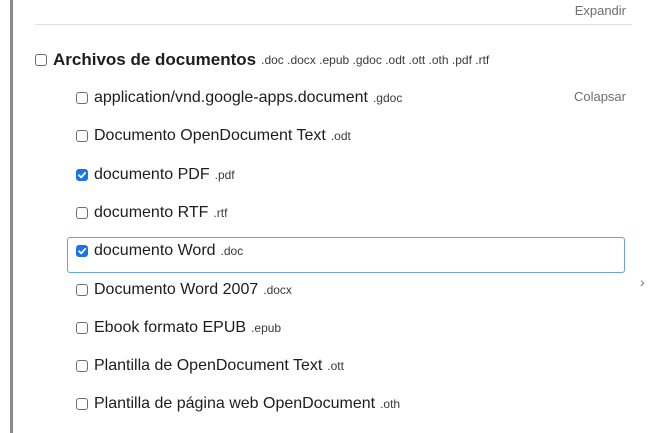 Image resolution: width=648 pixels, height=433 pixels. What do you see at coordinates (11, 216) in the screenshot?
I see `left-border` at bounding box center [11, 216].